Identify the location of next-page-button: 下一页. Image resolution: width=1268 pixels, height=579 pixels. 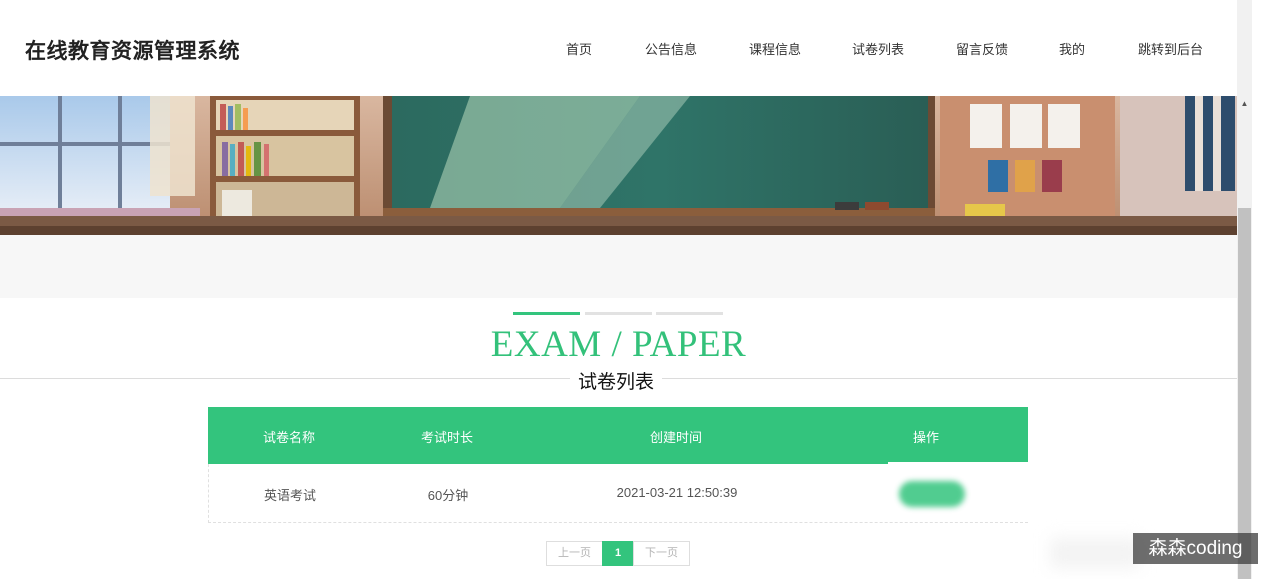
(661, 553).